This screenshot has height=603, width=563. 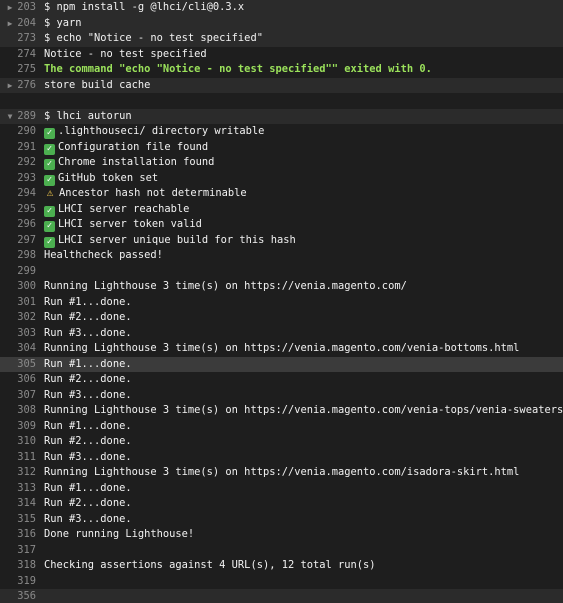 What do you see at coordinates (25, 70) in the screenshot?
I see `line-number: 275` at bounding box center [25, 70].